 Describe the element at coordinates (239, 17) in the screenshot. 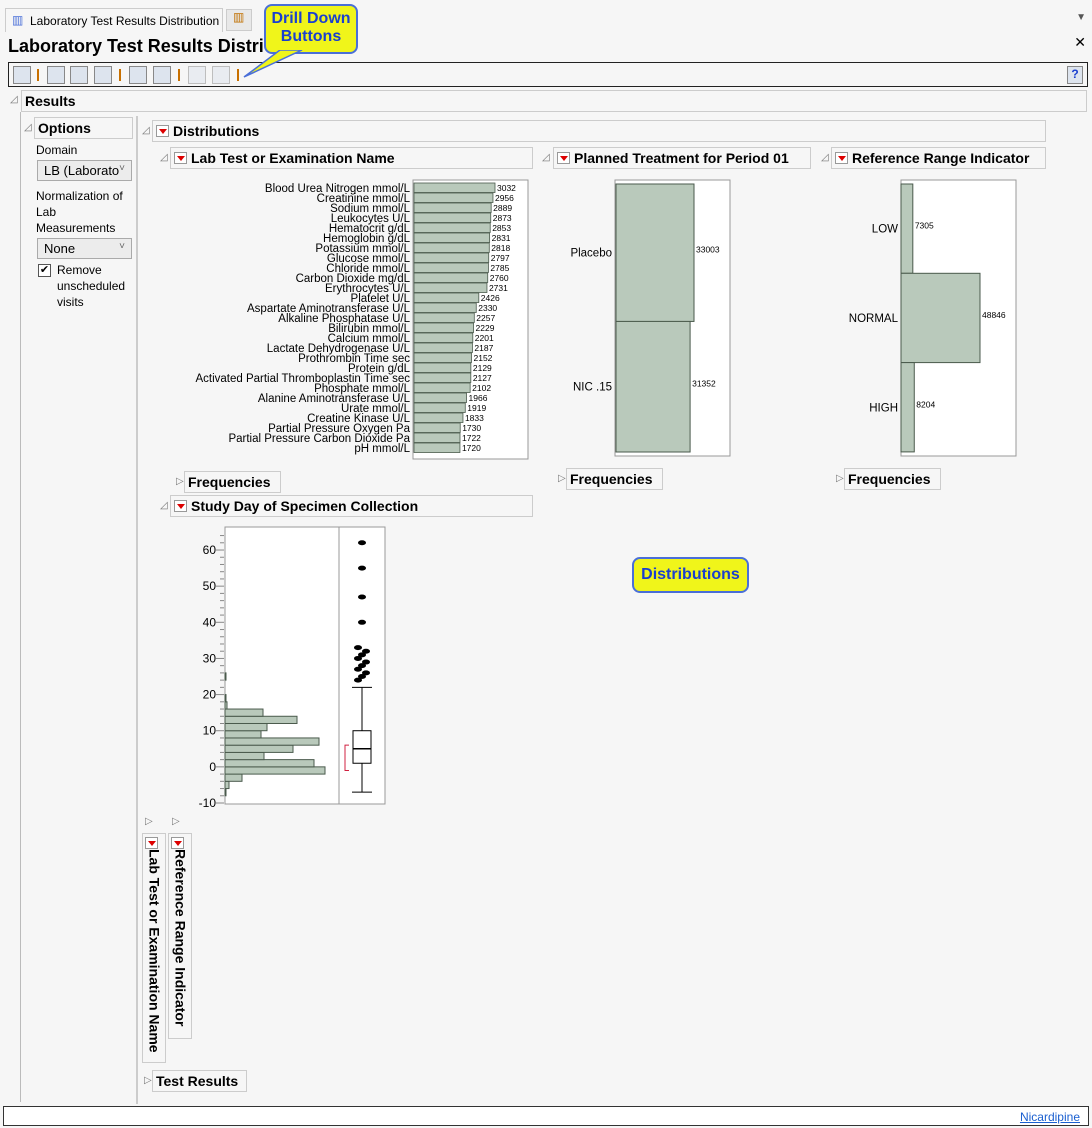

I see `bar-chart-icon: ▥` at that location.